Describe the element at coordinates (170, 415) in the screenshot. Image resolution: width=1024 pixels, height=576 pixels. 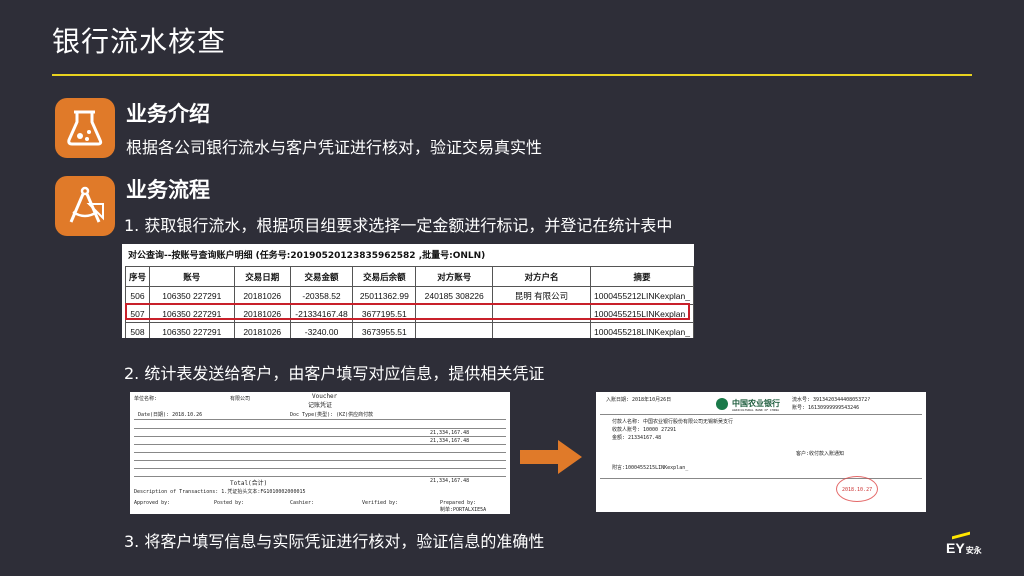
I see `voucher-date: Date(日期): 2018.10.26` at that location.